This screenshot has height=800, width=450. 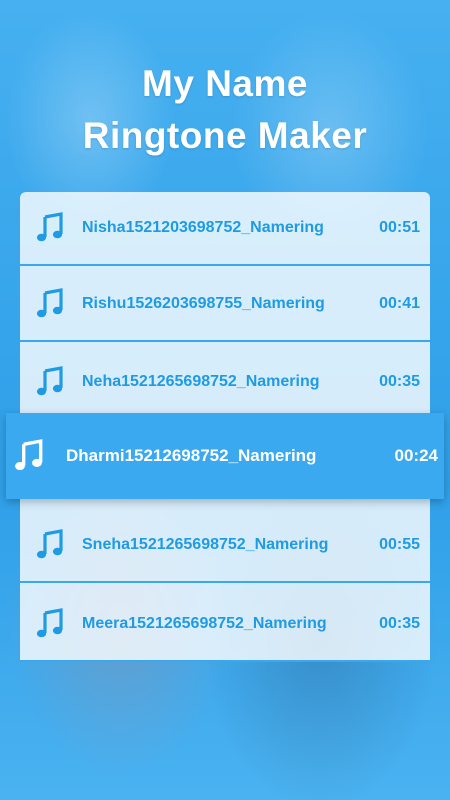 What do you see at coordinates (225, 83) in the screenshot?
I see `app-title-line1: My Name` at bounding box center [225, 83].